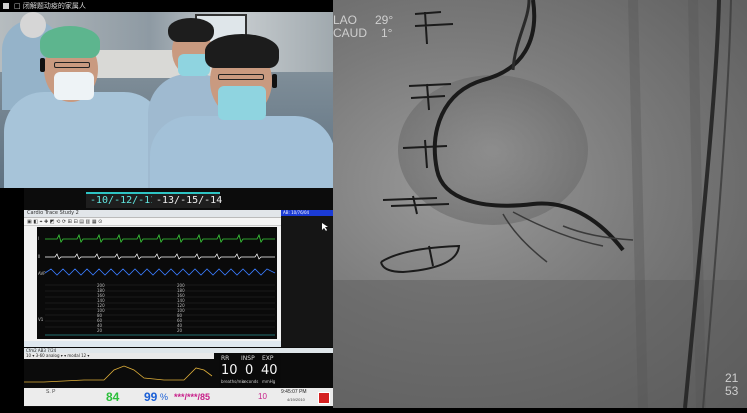 The height and width of the screenshot is (413, 747). Describe the element at coordinates (192, 397) in the screenshot. I see `bp-value: ***/***/85` at that location.